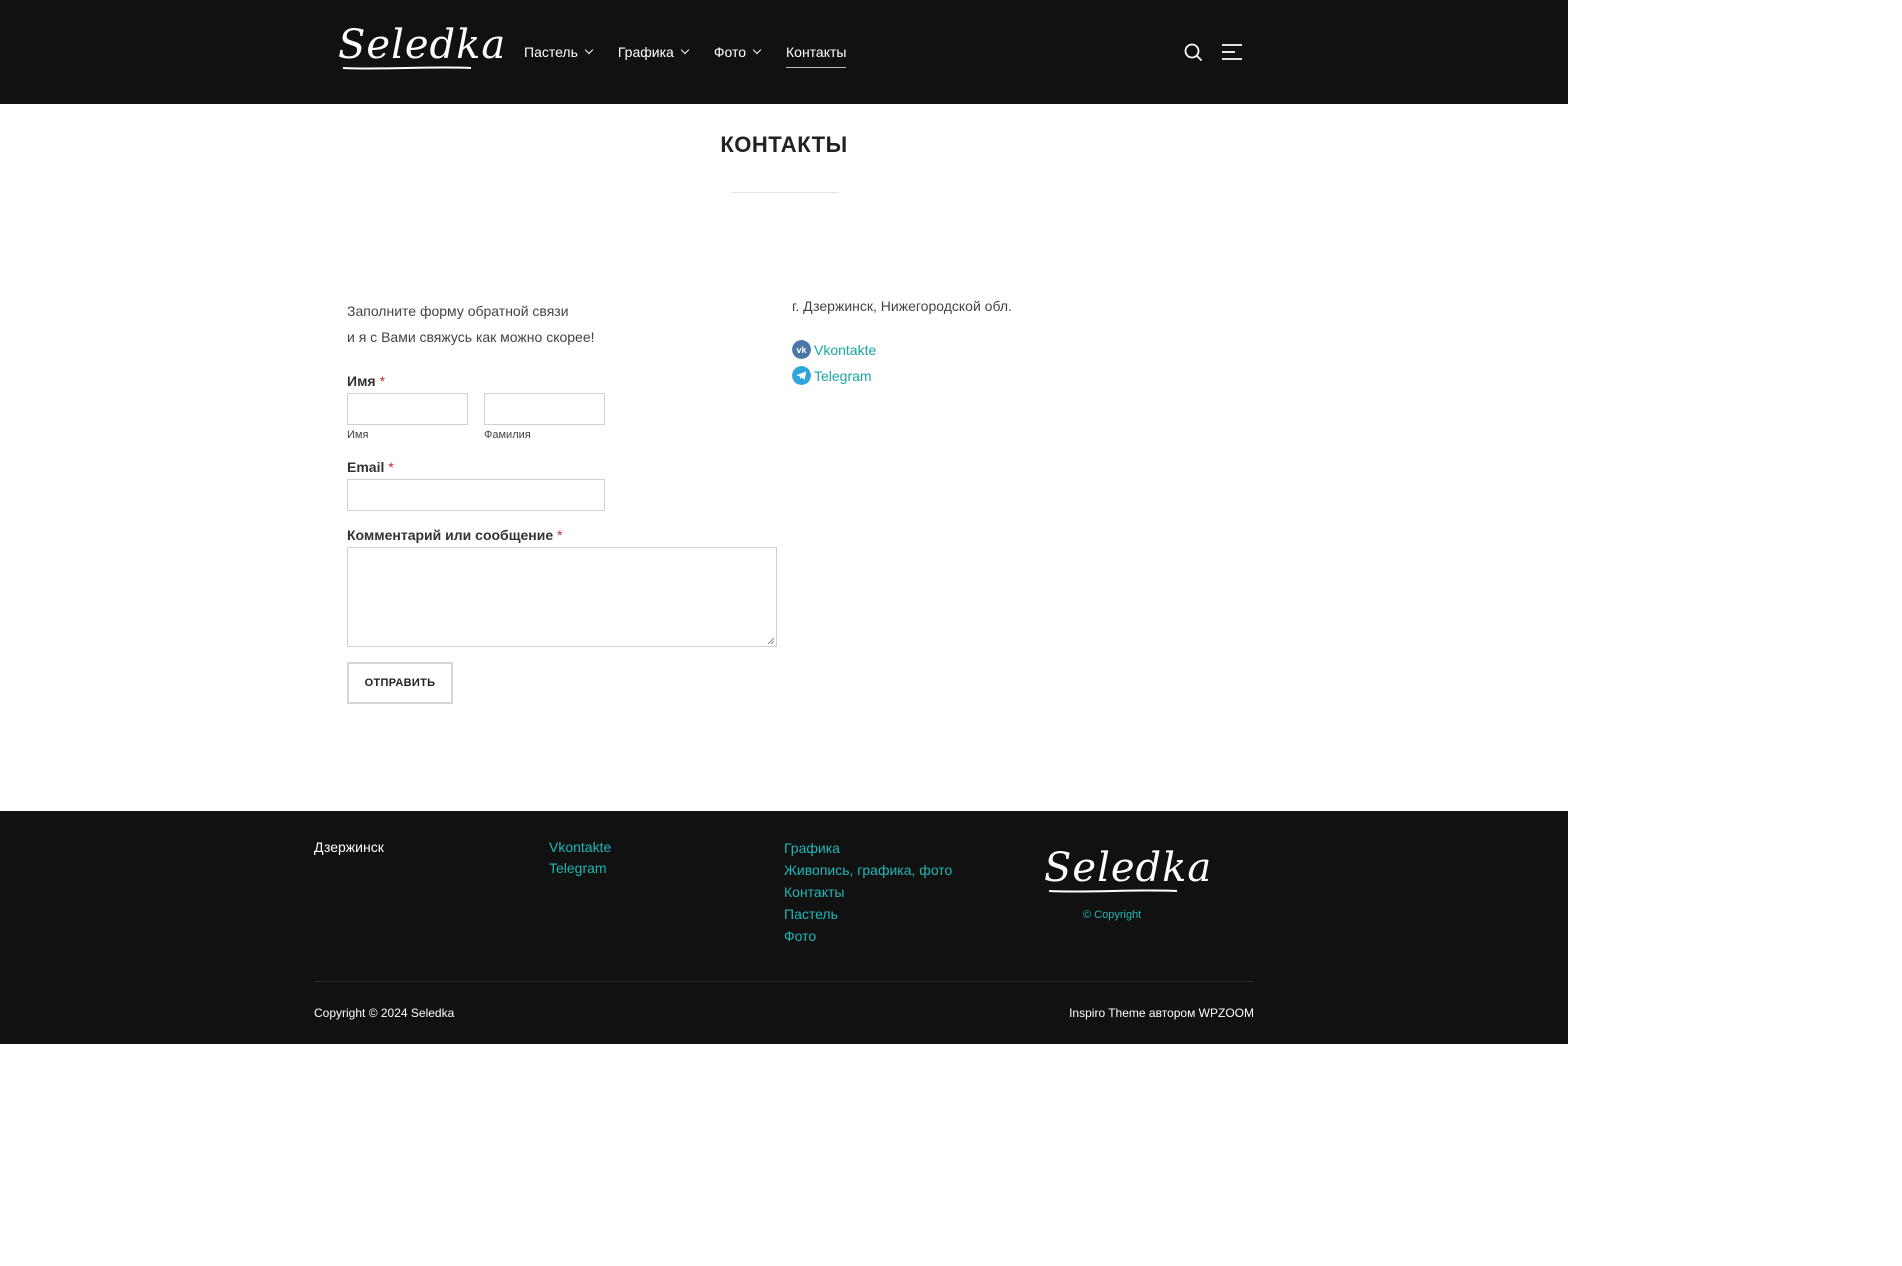 This screenshot has width=1902, height=1266. Describe the element at coordinates (1161, 1013) in the screenshot. I see `footer-credit: Inspiro Theme автором WPZOOM` at that location.